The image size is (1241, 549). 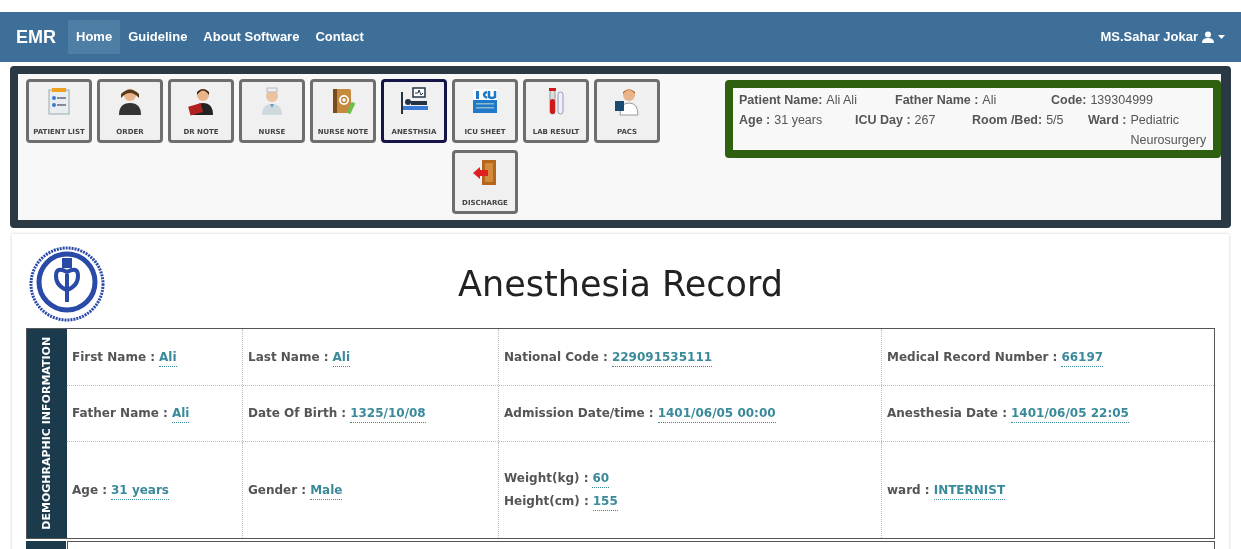 I want to click on doctor-with-book-icon, so click(x=201, y=101).